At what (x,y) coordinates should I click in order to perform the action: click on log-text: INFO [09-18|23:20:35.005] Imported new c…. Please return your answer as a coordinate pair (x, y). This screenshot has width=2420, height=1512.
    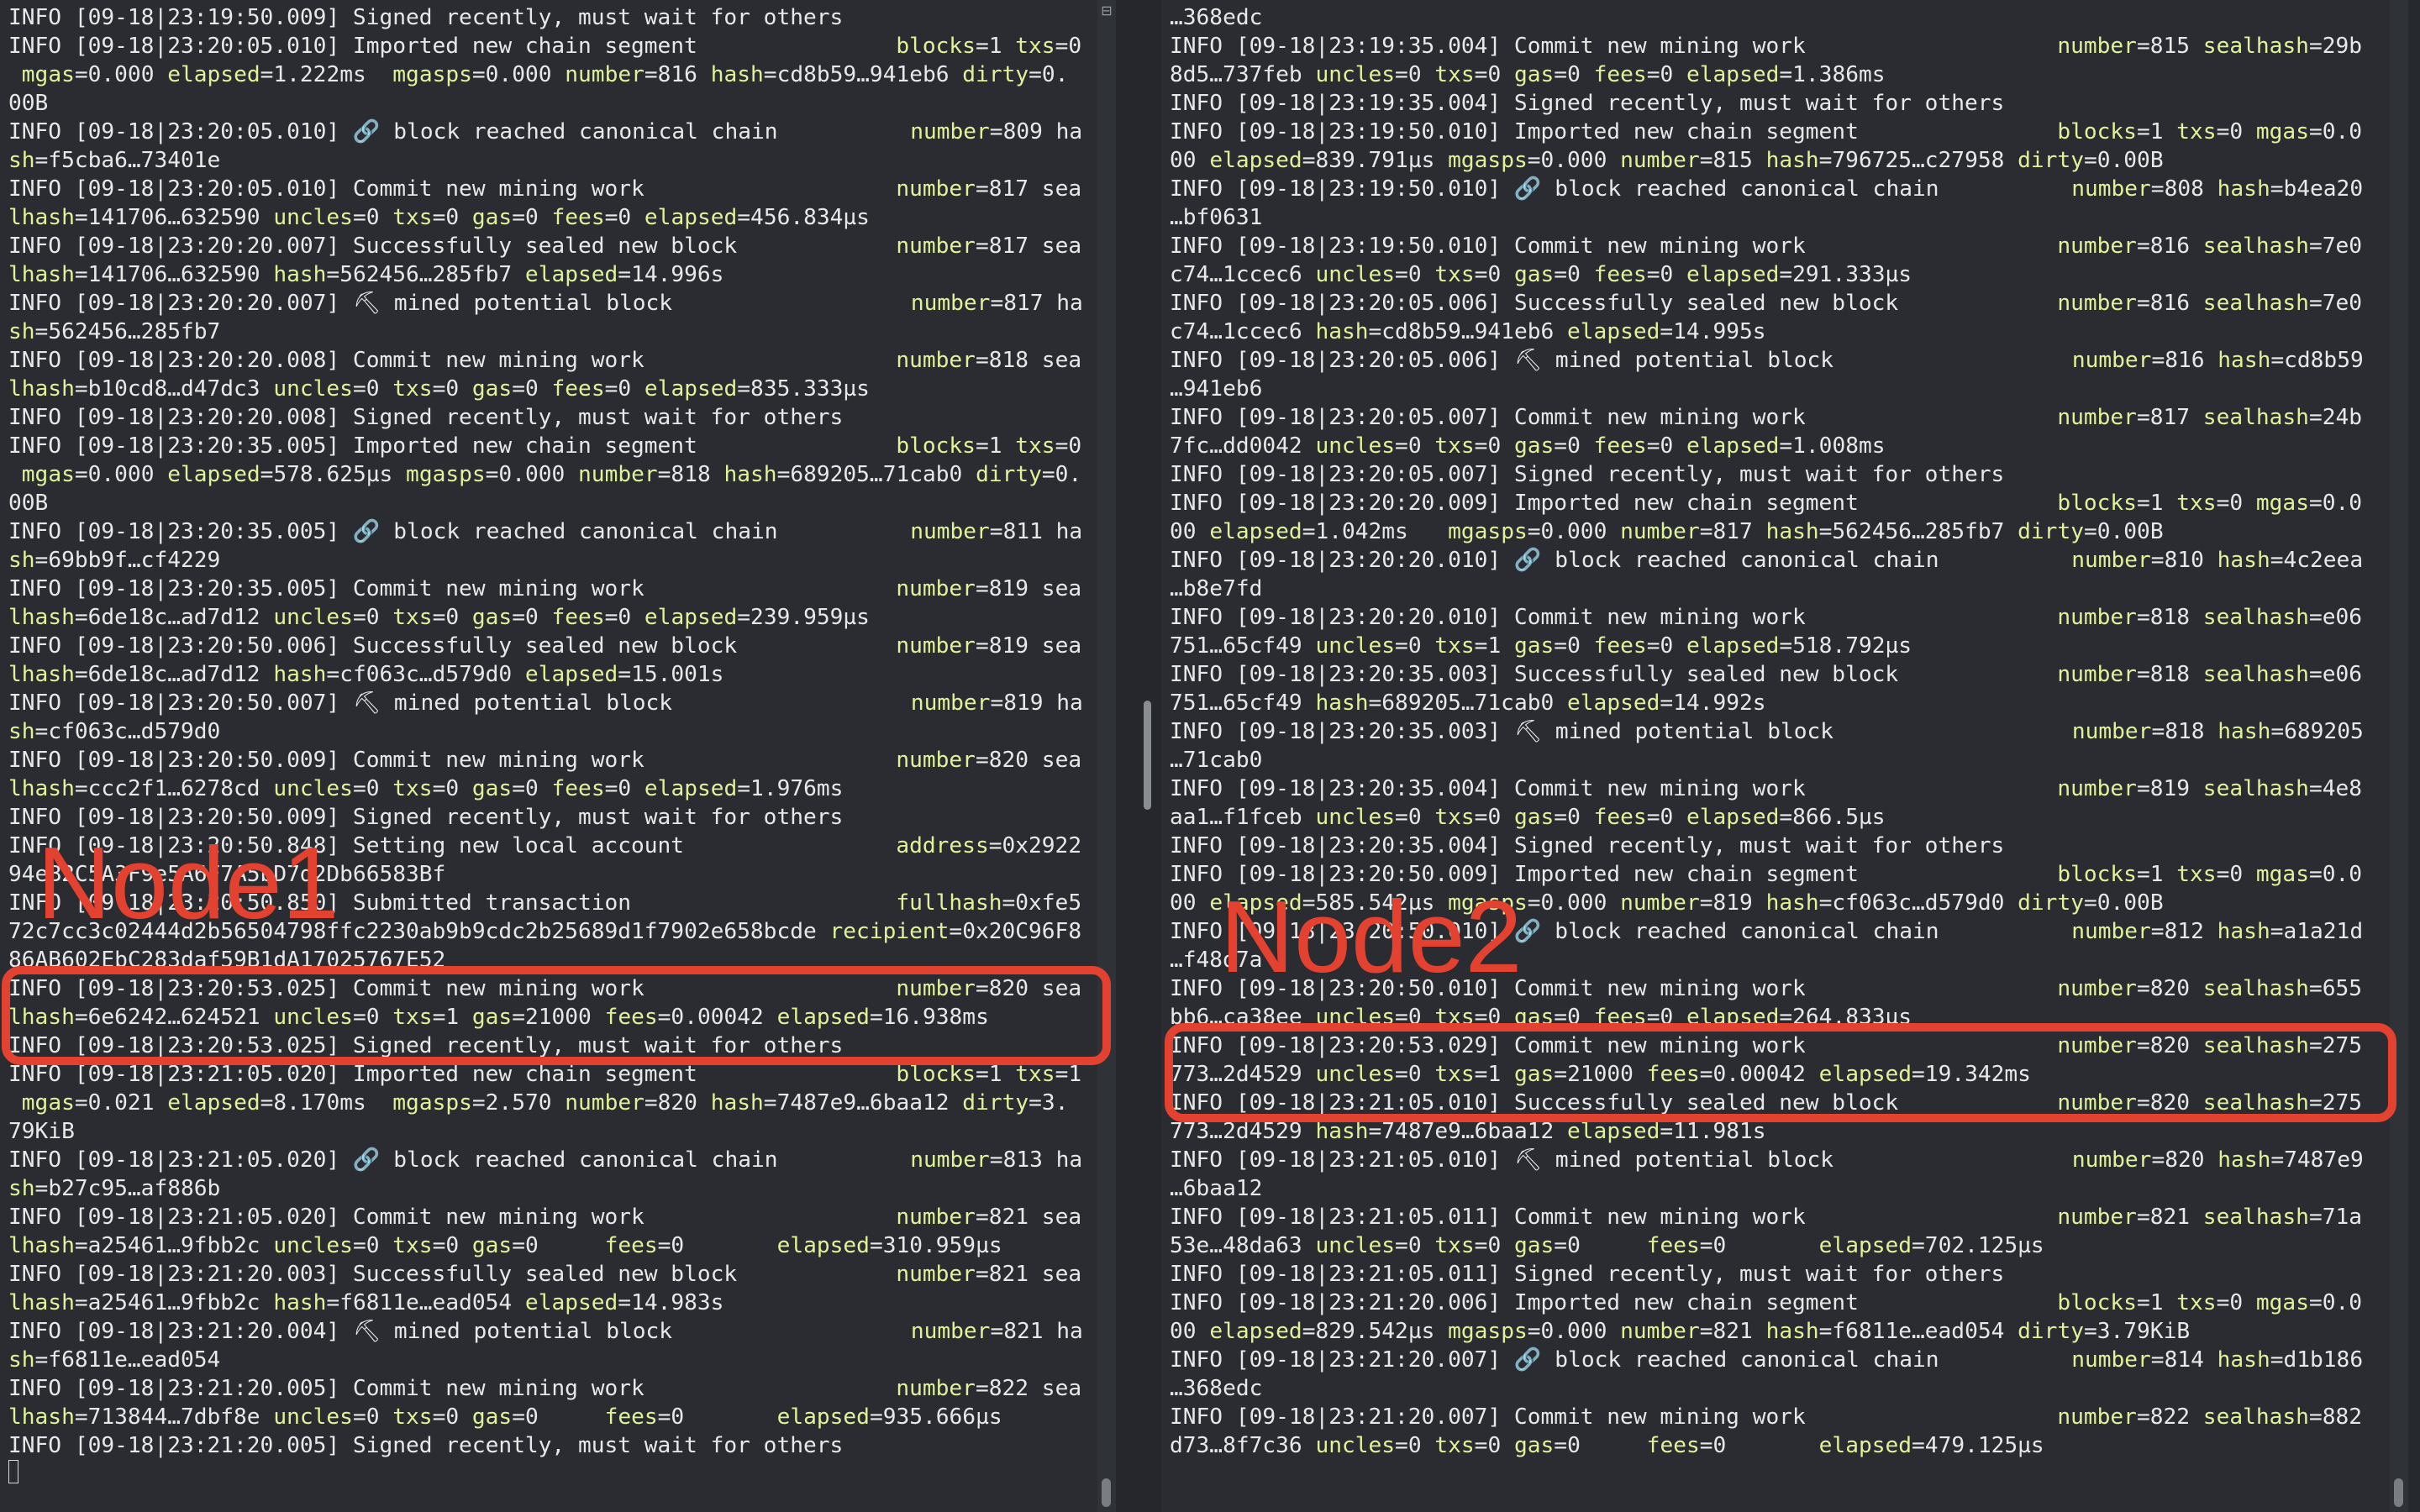
    Looking at the image, I should click on (452, 446).